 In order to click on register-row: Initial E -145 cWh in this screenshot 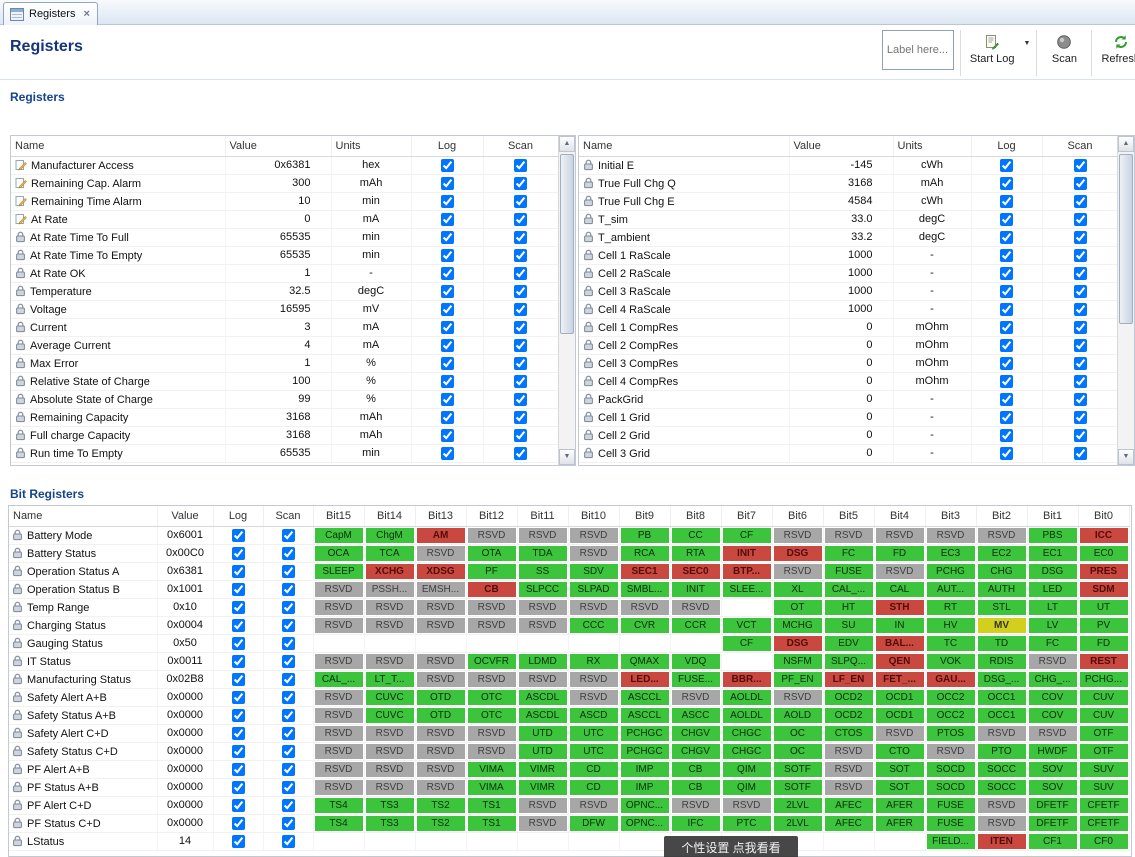, I will do `click(849, 165)`.